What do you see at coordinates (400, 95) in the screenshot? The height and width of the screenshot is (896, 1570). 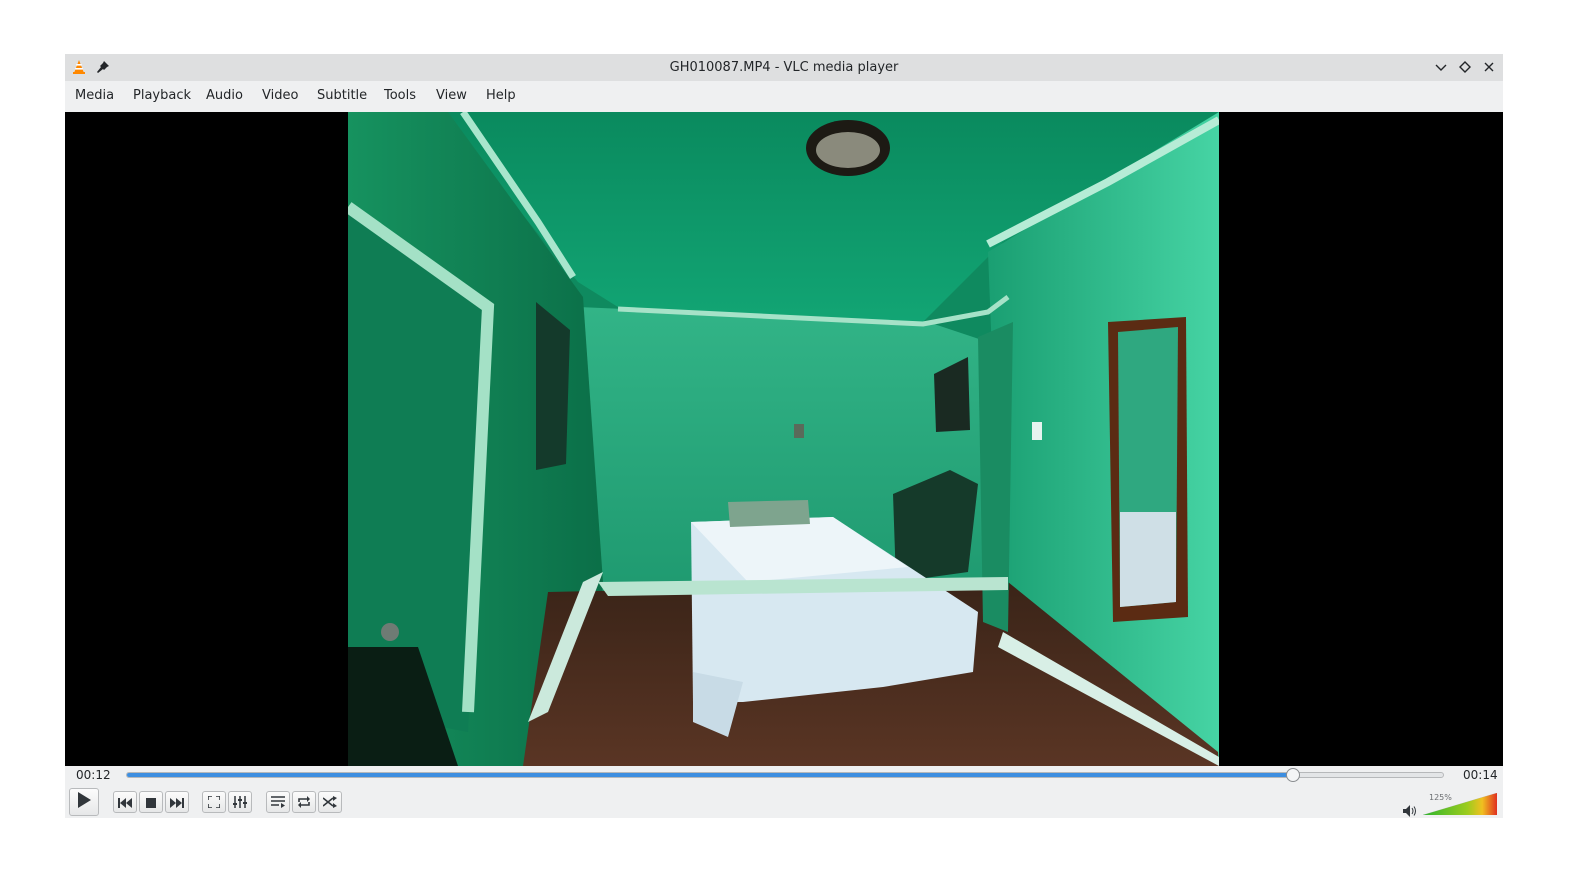 I see `menu-tools: Tools` at bounding box center [400, 95].